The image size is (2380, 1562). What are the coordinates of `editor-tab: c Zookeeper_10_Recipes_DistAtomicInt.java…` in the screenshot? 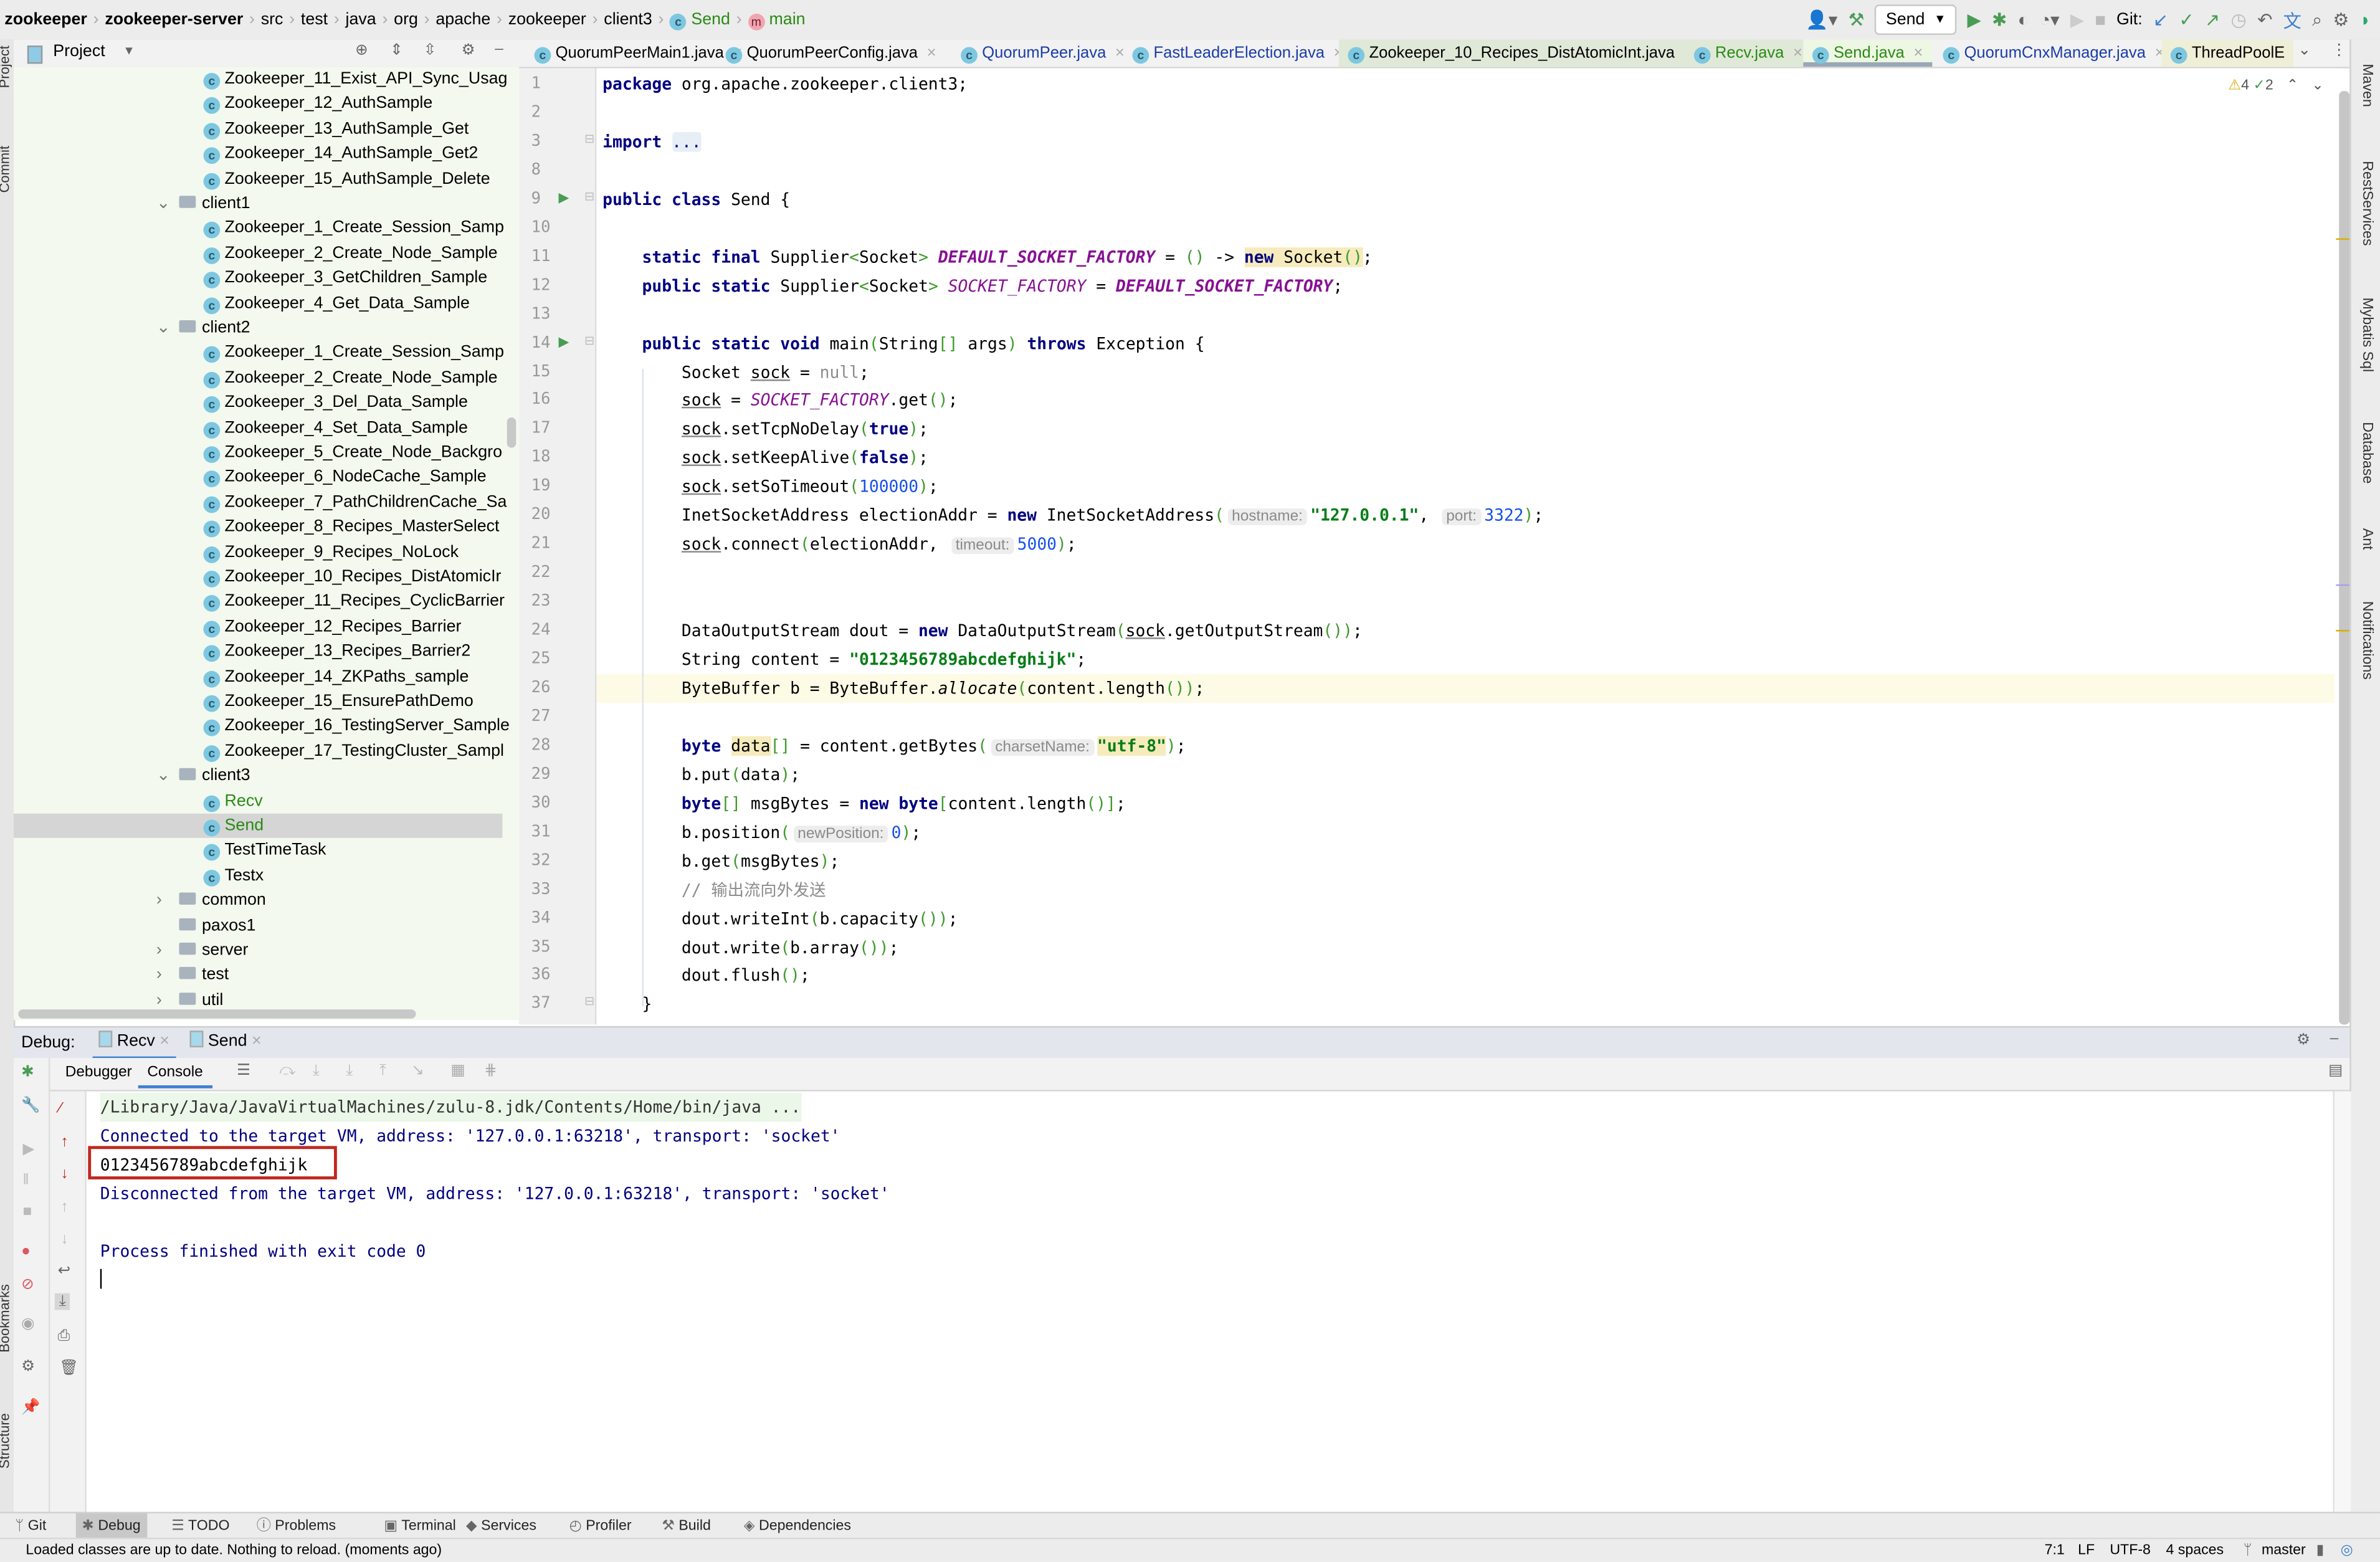 It's located at (1520, 53).